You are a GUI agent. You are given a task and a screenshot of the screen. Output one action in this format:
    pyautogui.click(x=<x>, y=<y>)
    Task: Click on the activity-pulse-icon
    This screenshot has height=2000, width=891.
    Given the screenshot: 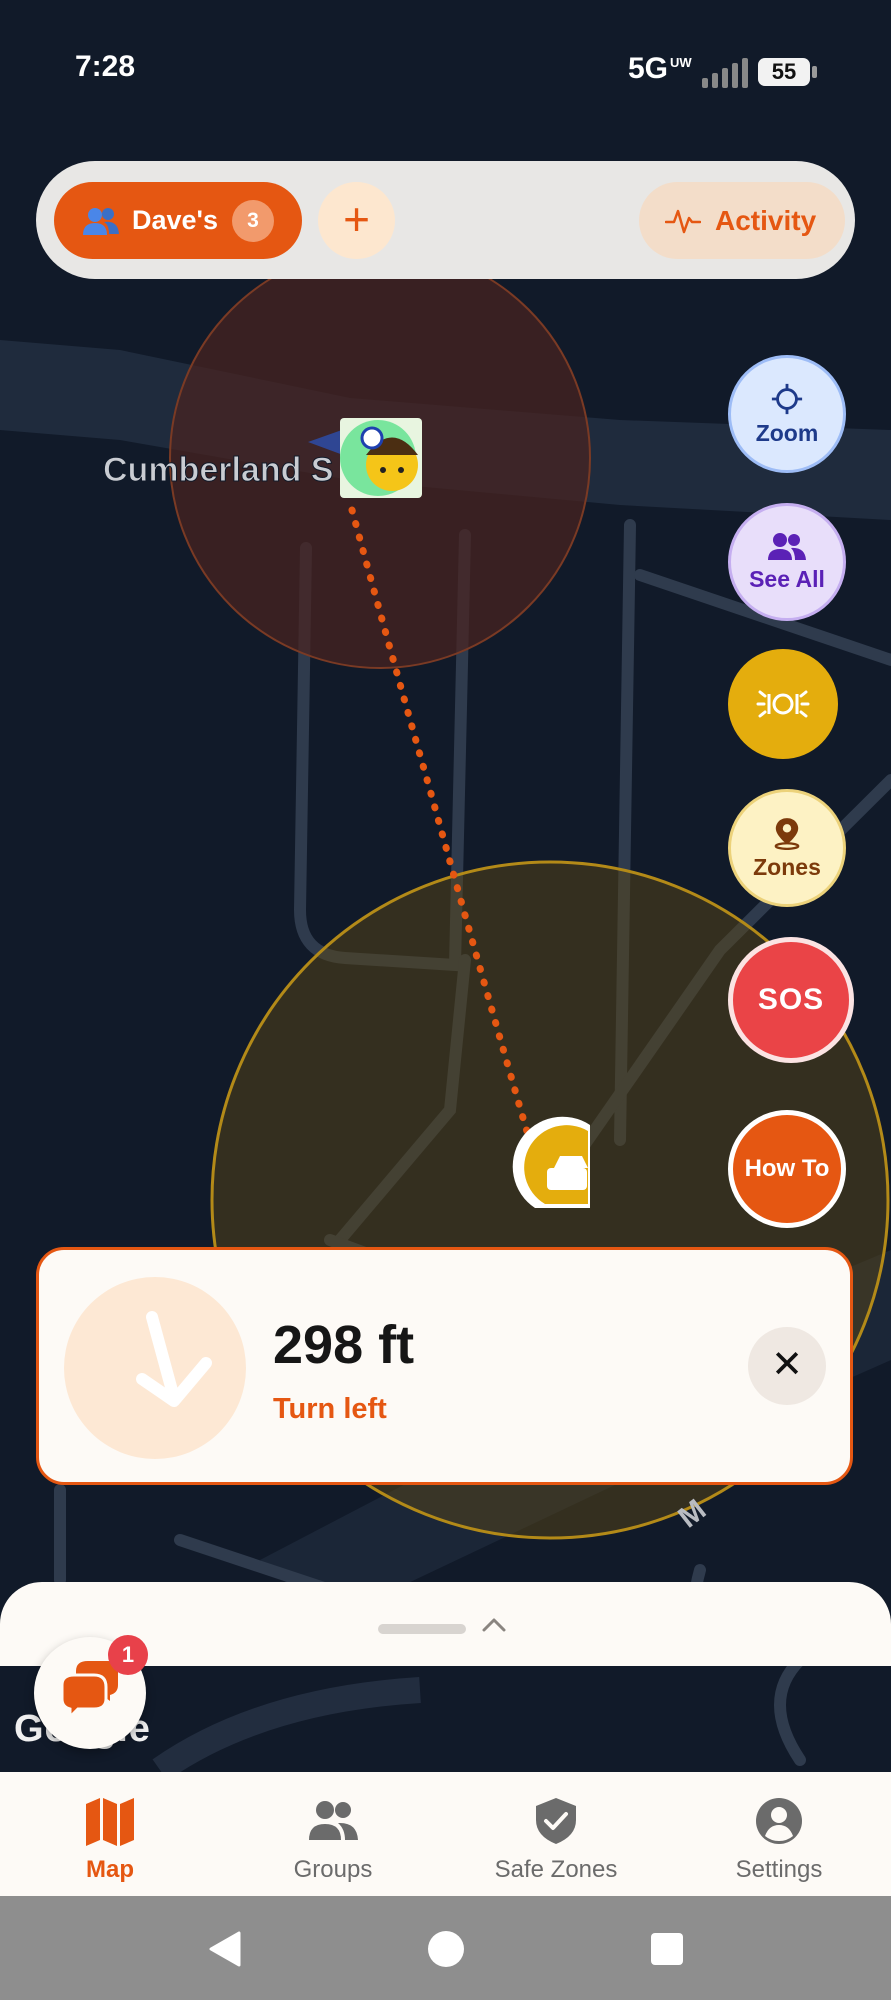 What is the action you would take?
    pyautogui.click(x=683, y=221)
    